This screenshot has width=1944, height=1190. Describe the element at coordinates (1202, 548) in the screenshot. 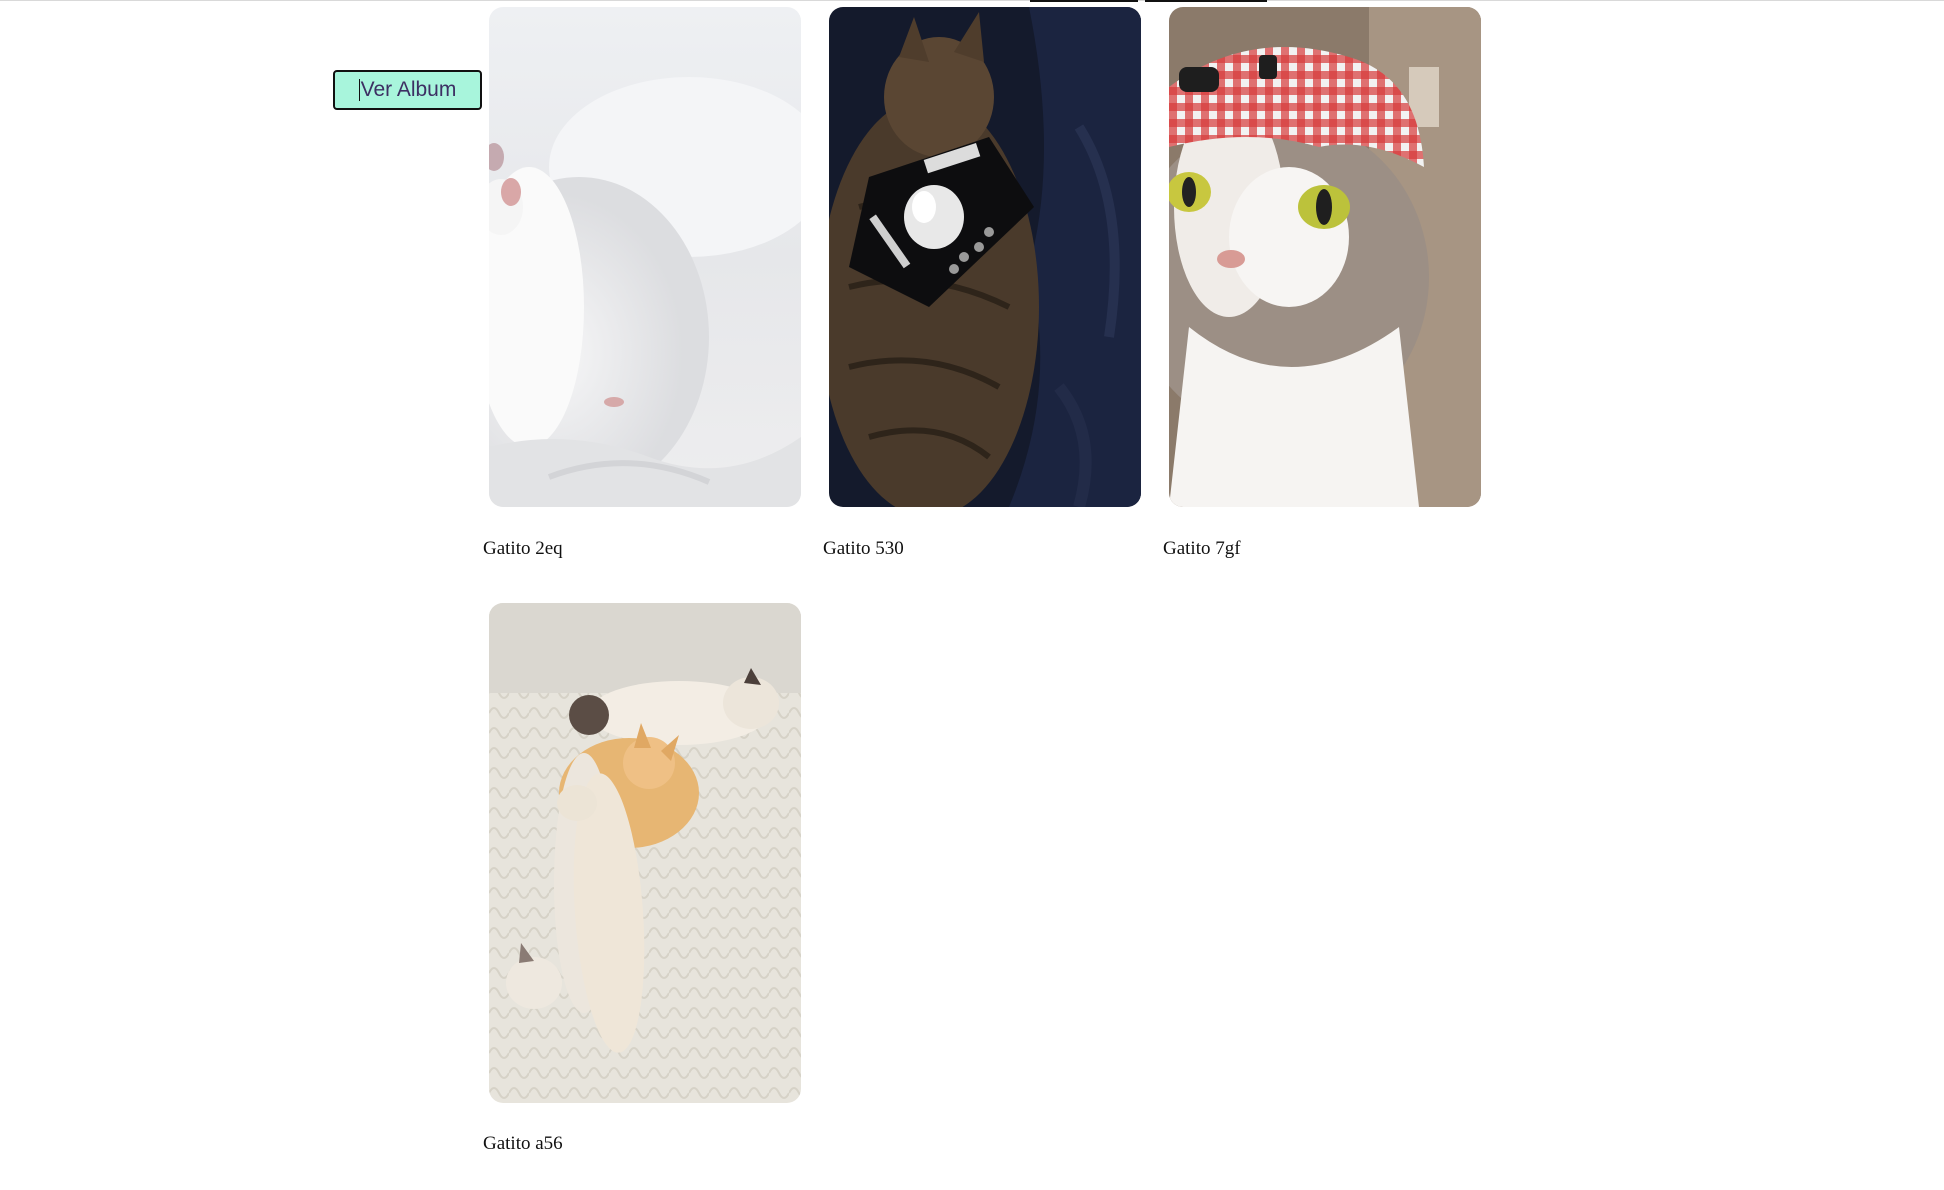

I see `gallery-caption: Gatito 7gf` at that location.